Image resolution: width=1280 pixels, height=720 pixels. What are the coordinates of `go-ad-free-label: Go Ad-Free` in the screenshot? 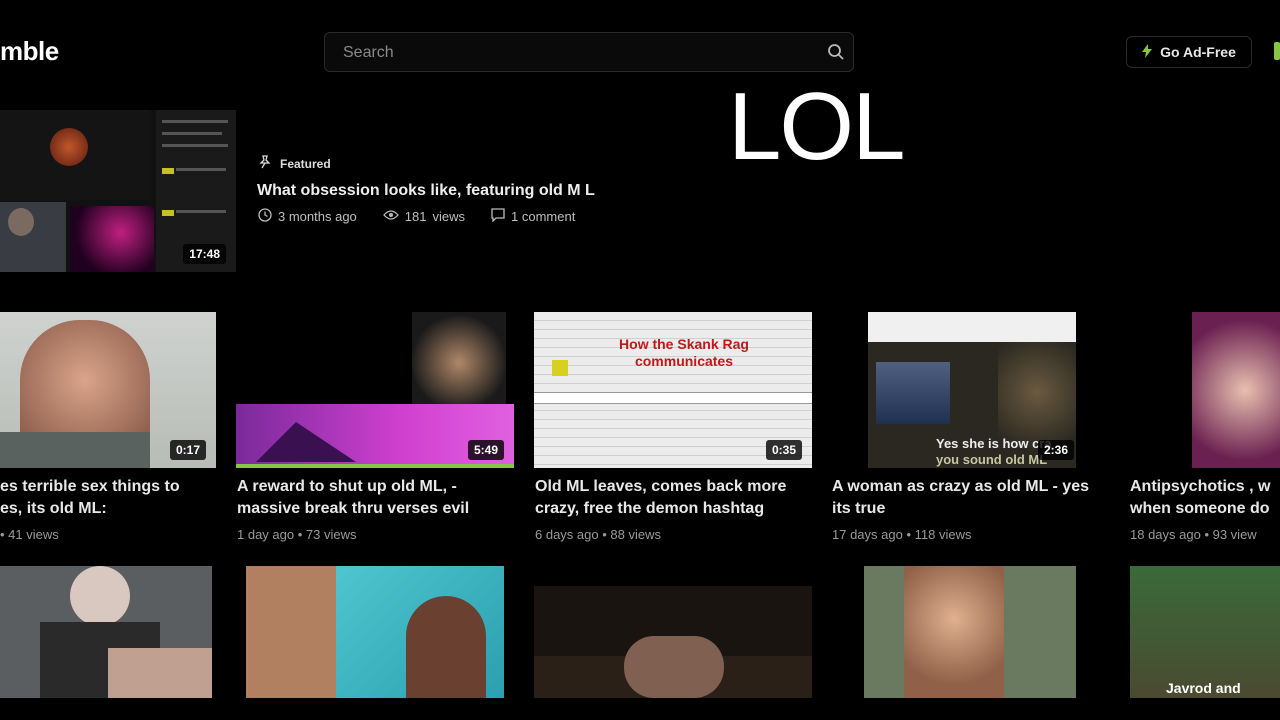 It's located at (1198, 52).